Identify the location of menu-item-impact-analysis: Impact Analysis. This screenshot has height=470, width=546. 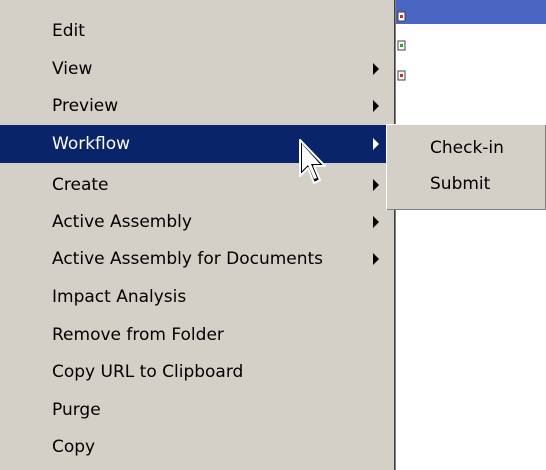
(196, 297).